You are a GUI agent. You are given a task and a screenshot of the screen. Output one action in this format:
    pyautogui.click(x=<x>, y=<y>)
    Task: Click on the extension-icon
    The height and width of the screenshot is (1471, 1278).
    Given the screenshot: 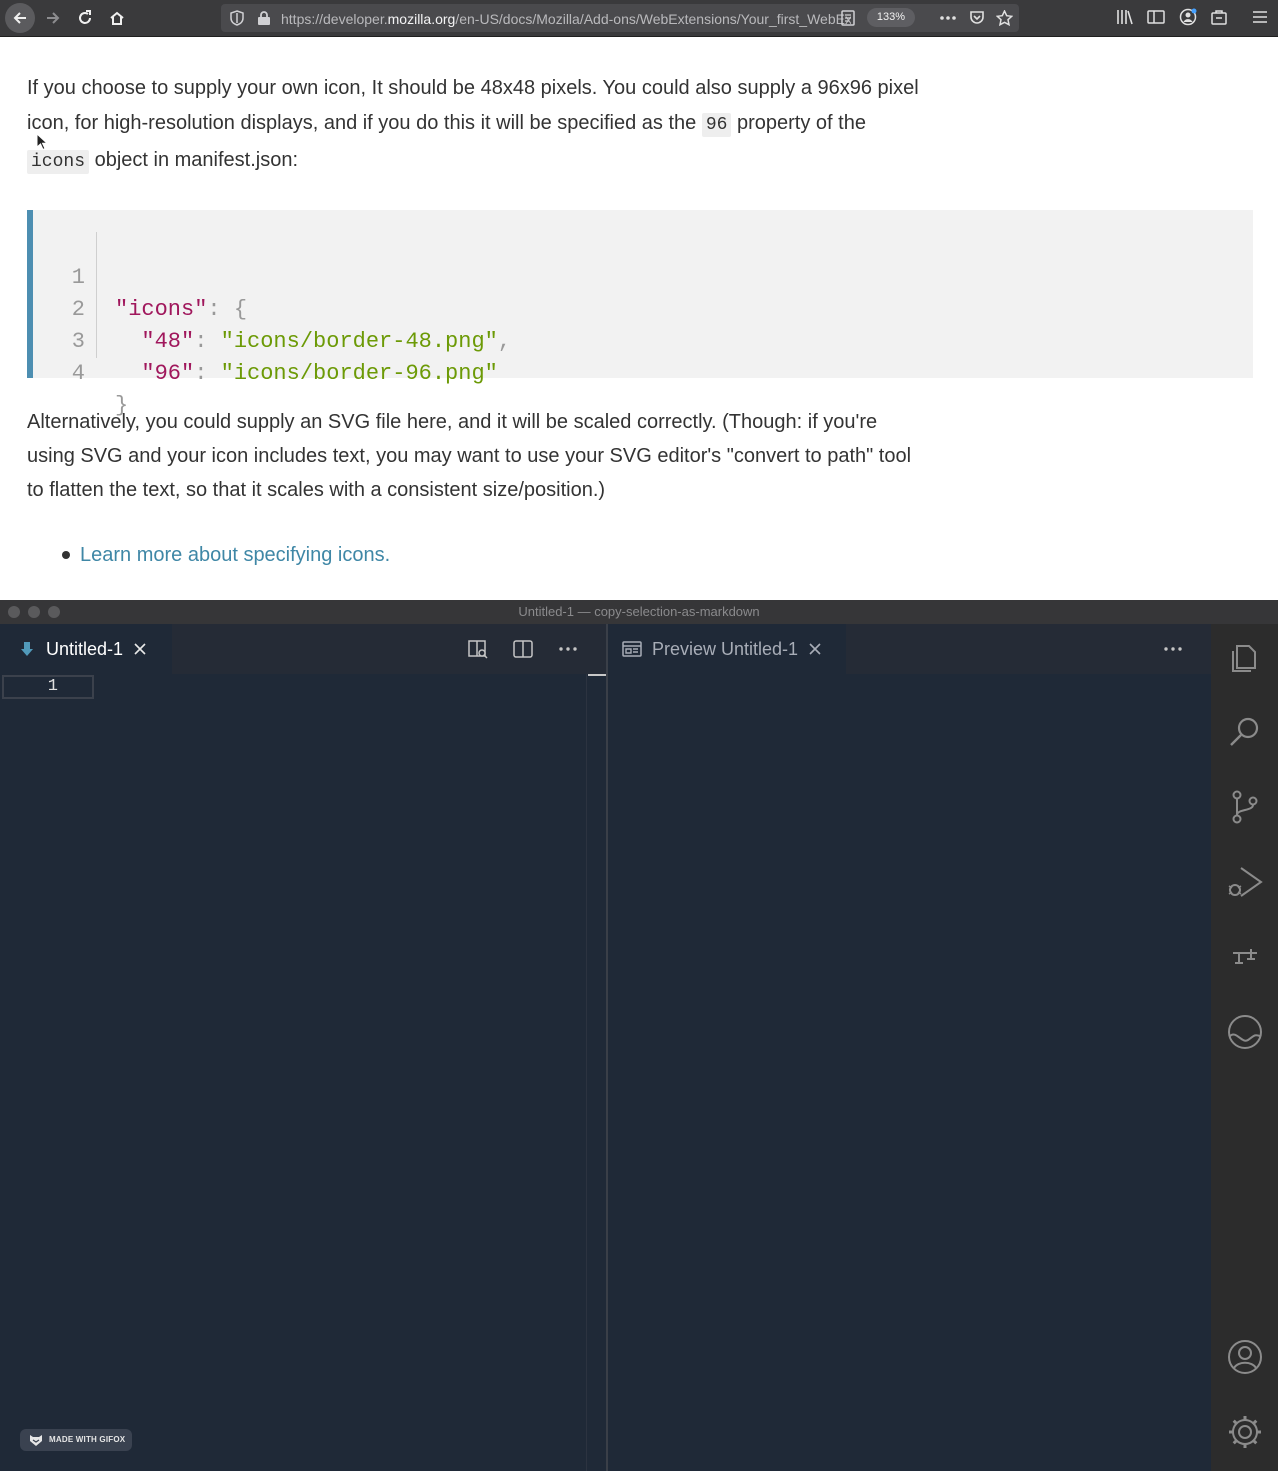 What is the action you would take?
    pyautogui.click(x=1219, y=17)
    